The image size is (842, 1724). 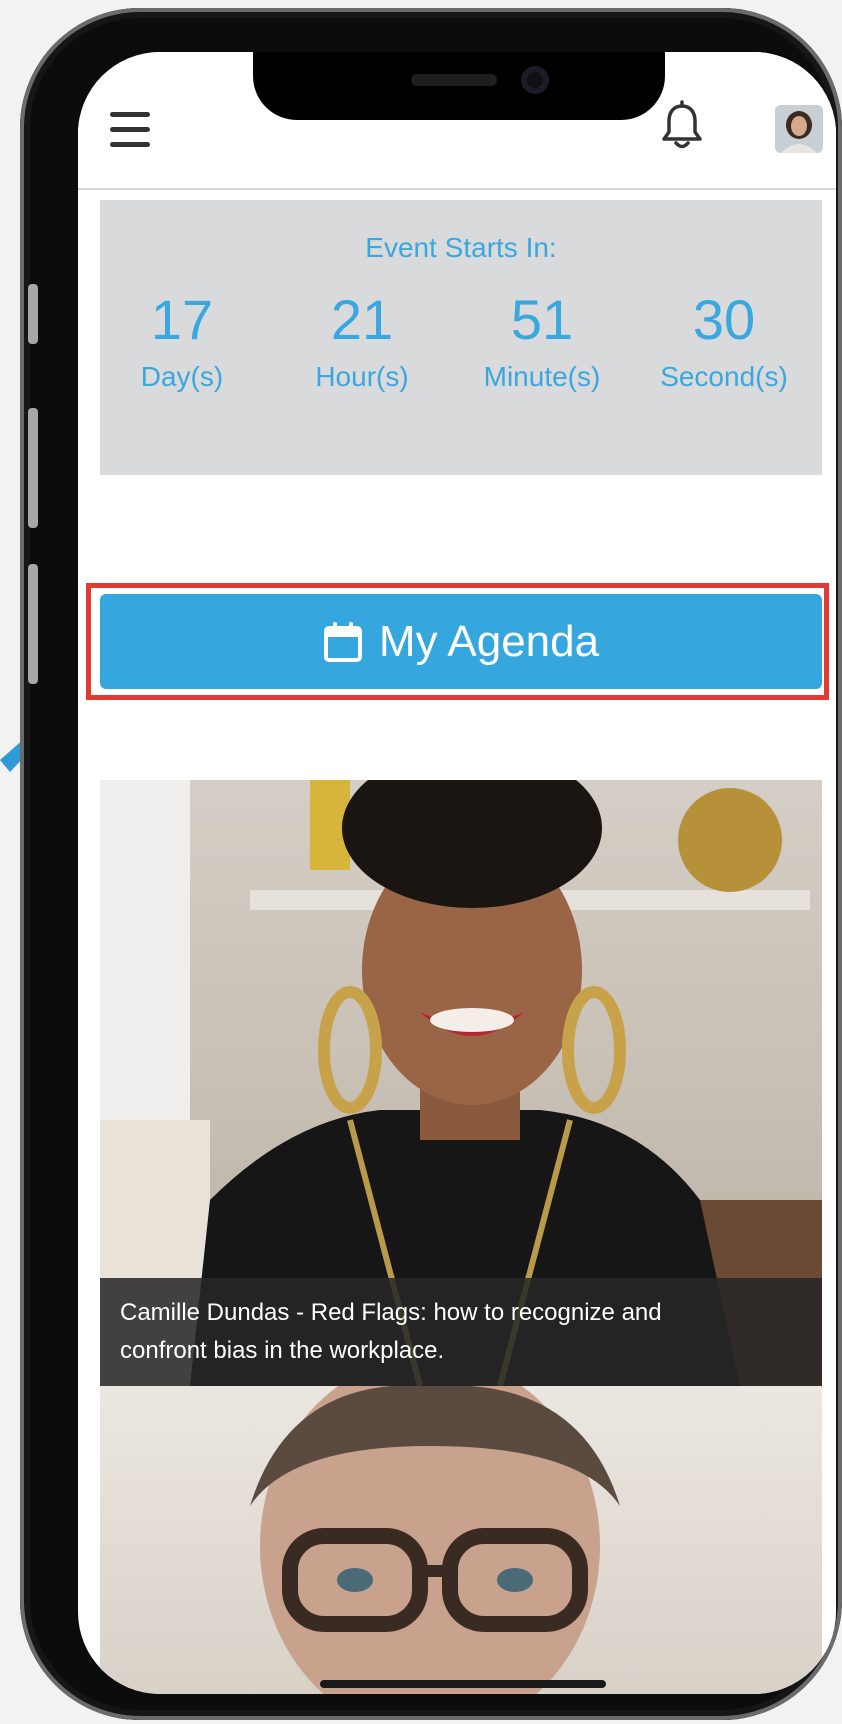 I want to click on countdown-days-label: Day(s), so click(x=182, y=376).